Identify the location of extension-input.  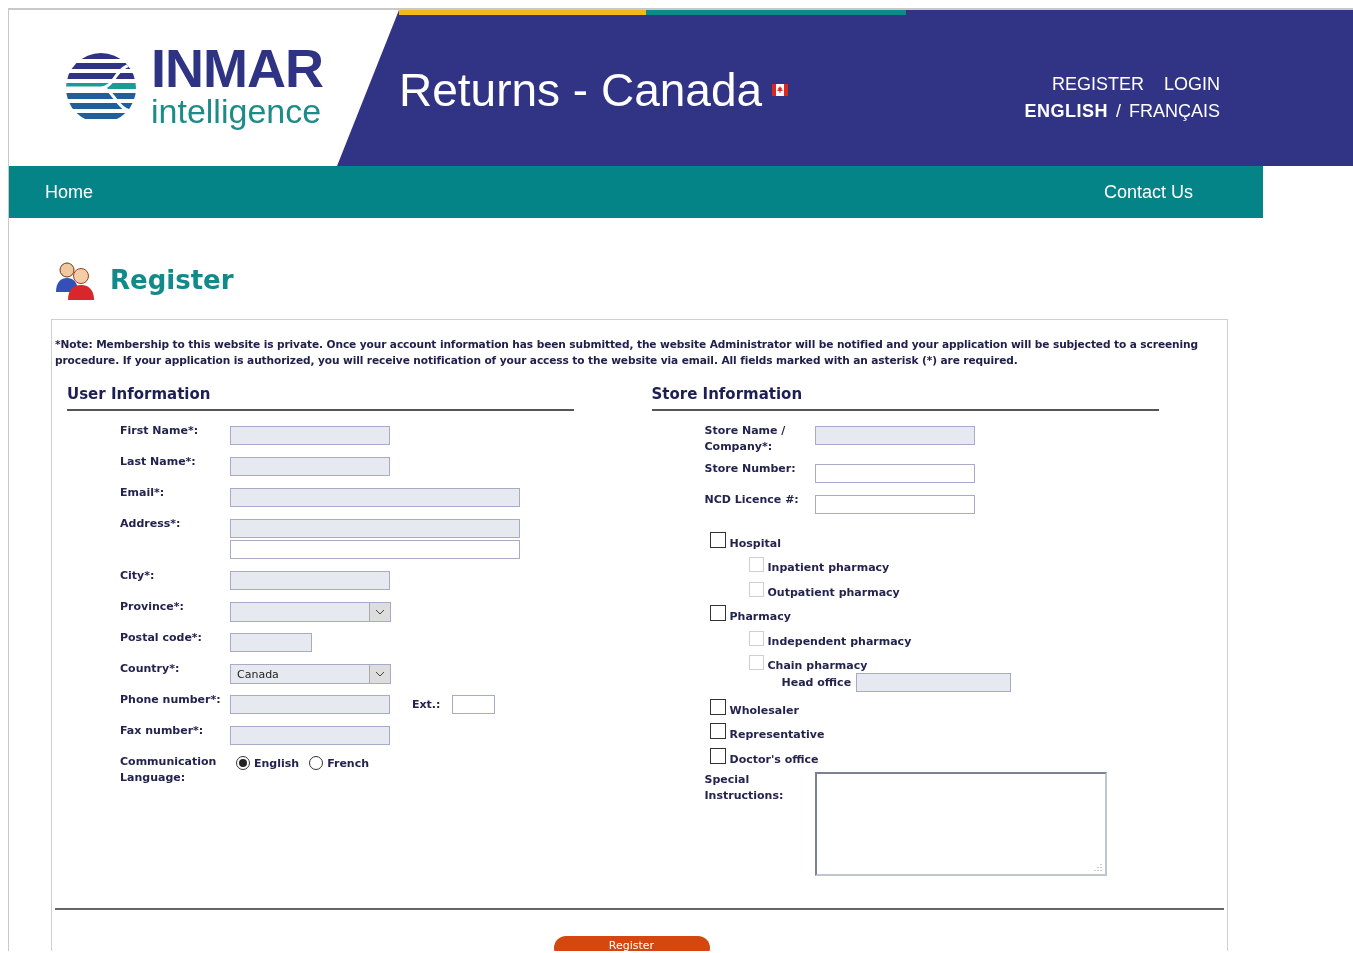
(474, 704).